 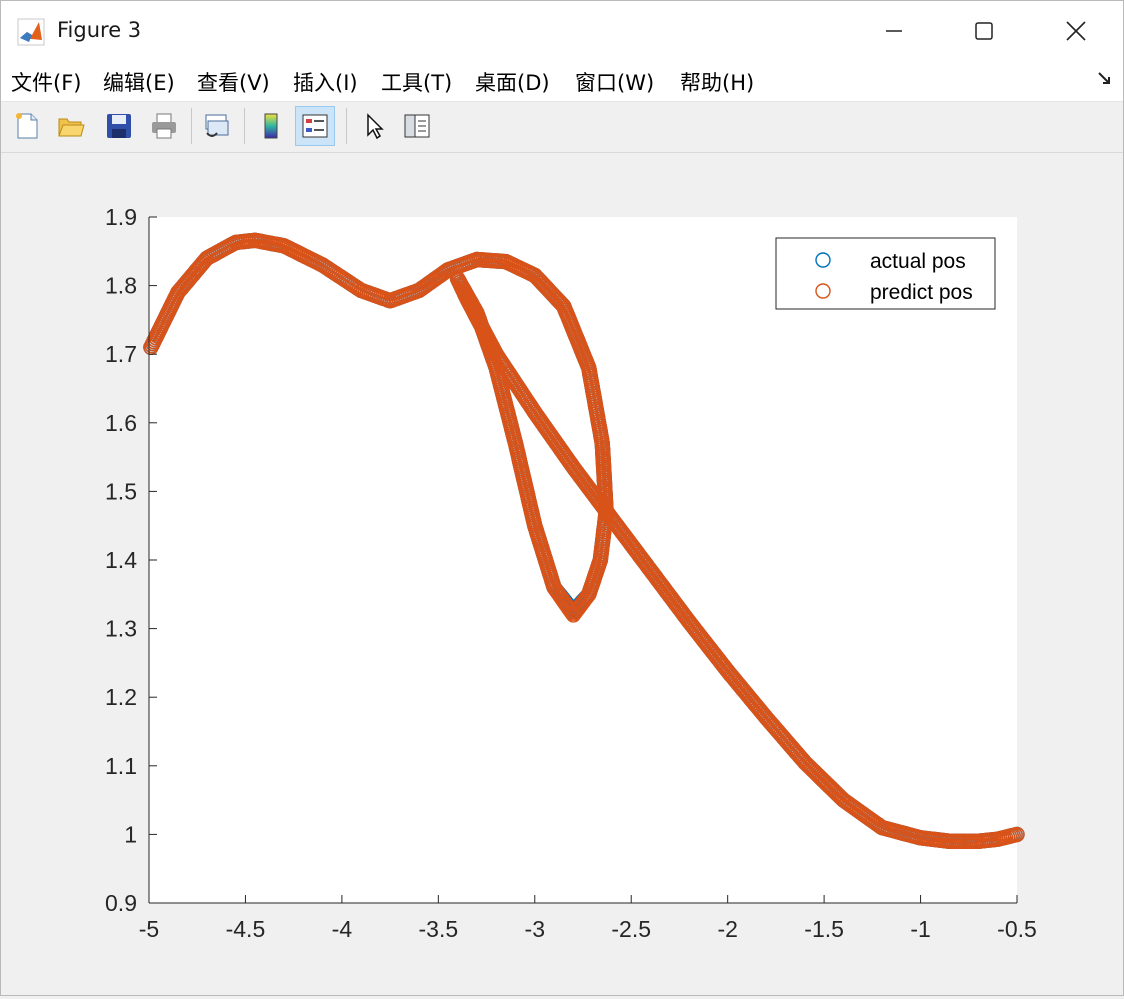 What do you see at coordinates (416, 82) in the screenshot?
I see `menu-tools: 工具(T)` at bounding box center [416, 82].